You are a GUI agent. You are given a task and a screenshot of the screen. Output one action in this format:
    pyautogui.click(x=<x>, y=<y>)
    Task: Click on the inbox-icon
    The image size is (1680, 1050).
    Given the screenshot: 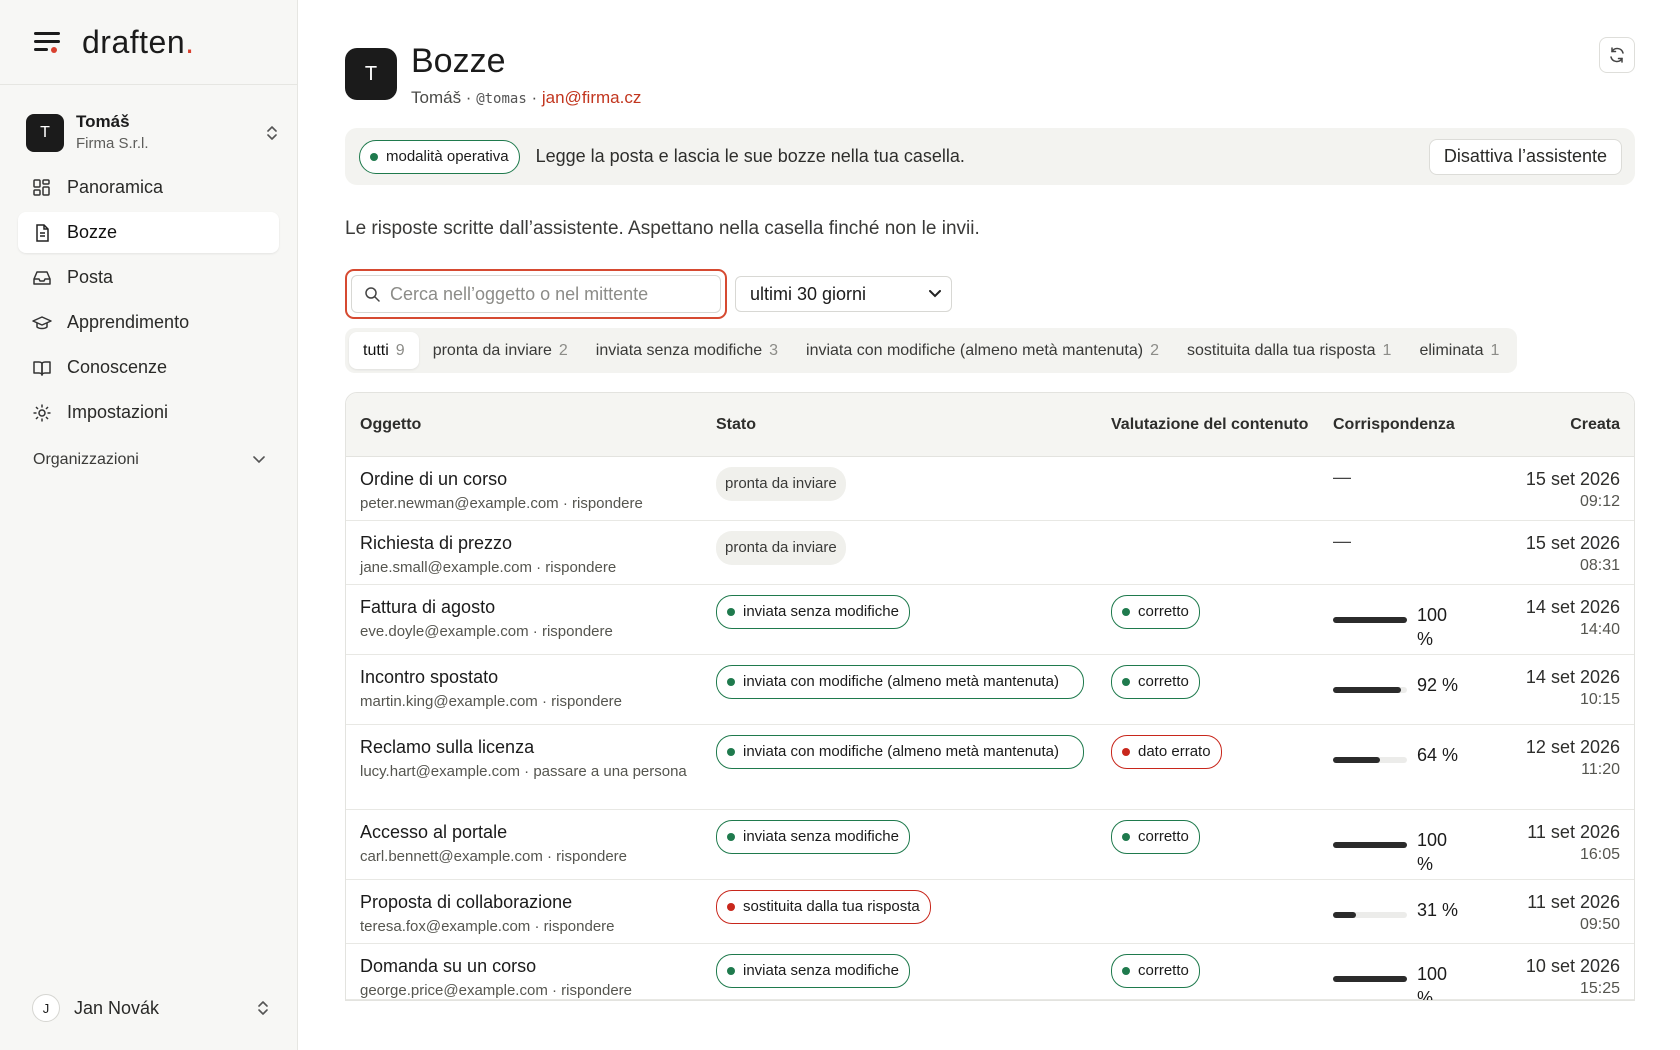 What is the action you would take?
    pyautogui.click(x=42, y=277)
    